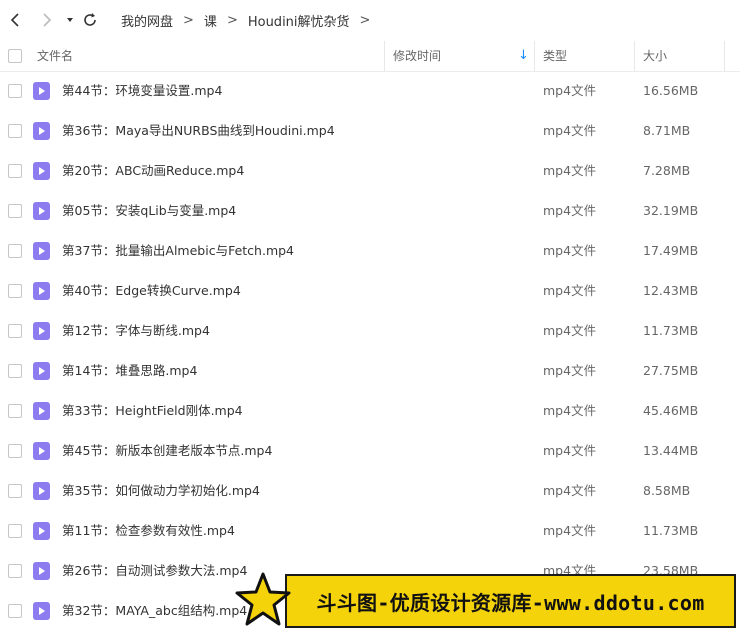 The image size is (740, 631). I want to click on file-size: 17.49MB, so click(671, 250).